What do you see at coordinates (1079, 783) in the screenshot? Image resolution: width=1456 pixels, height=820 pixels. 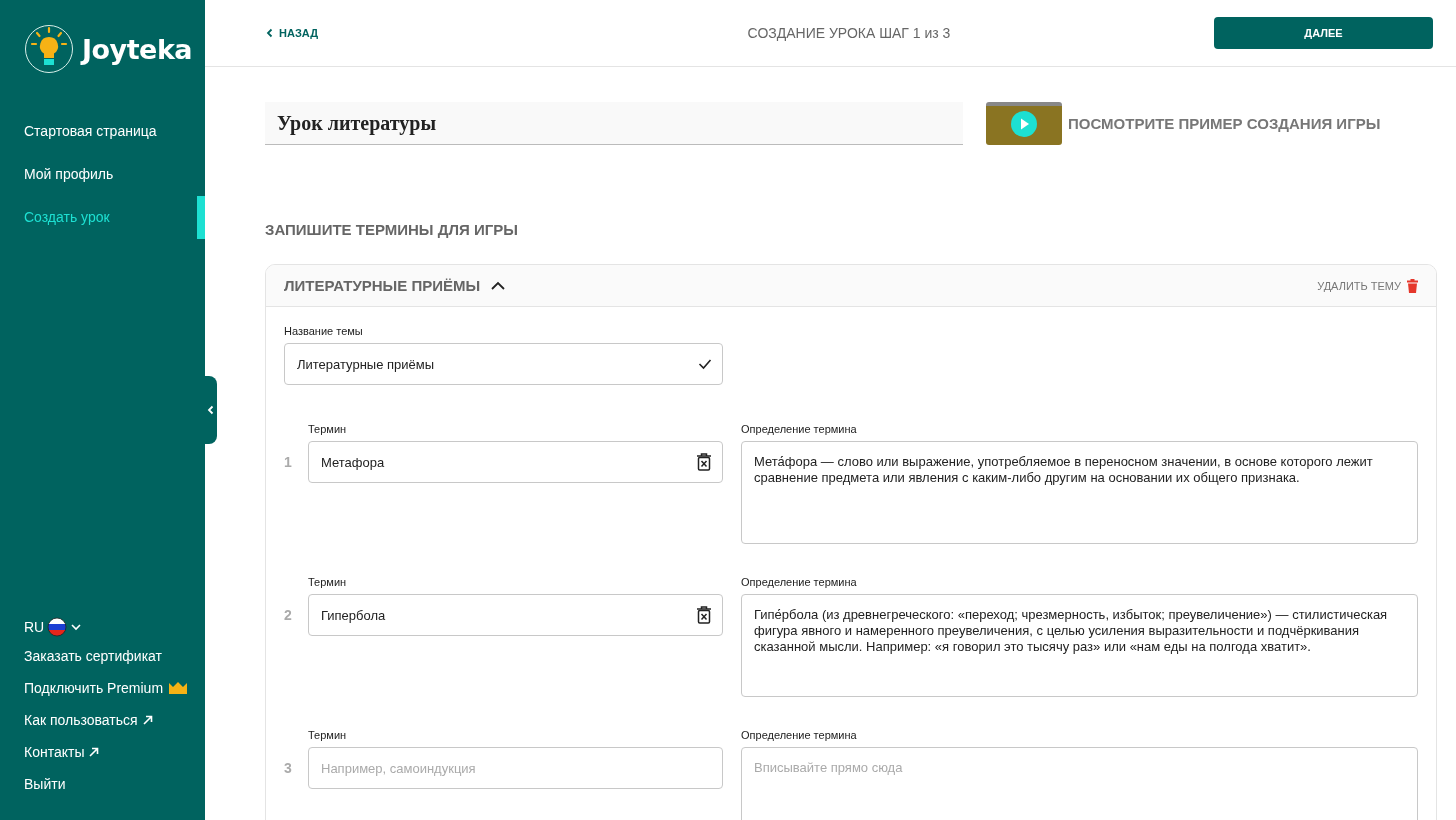 I see `definition-field: Вписывайте прямо сюда` at bounding box center [1079, 783].